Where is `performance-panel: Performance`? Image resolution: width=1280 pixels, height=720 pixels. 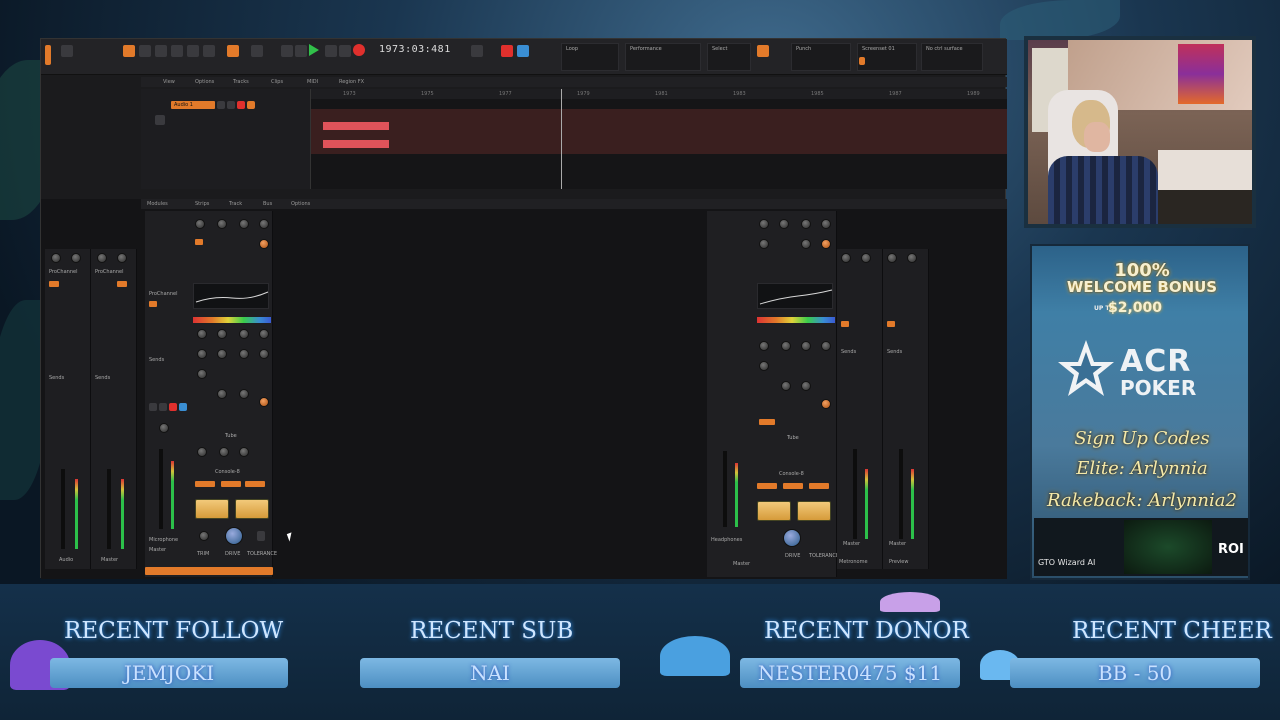 performance-panel: Performance is located at coordinates (663, 57).